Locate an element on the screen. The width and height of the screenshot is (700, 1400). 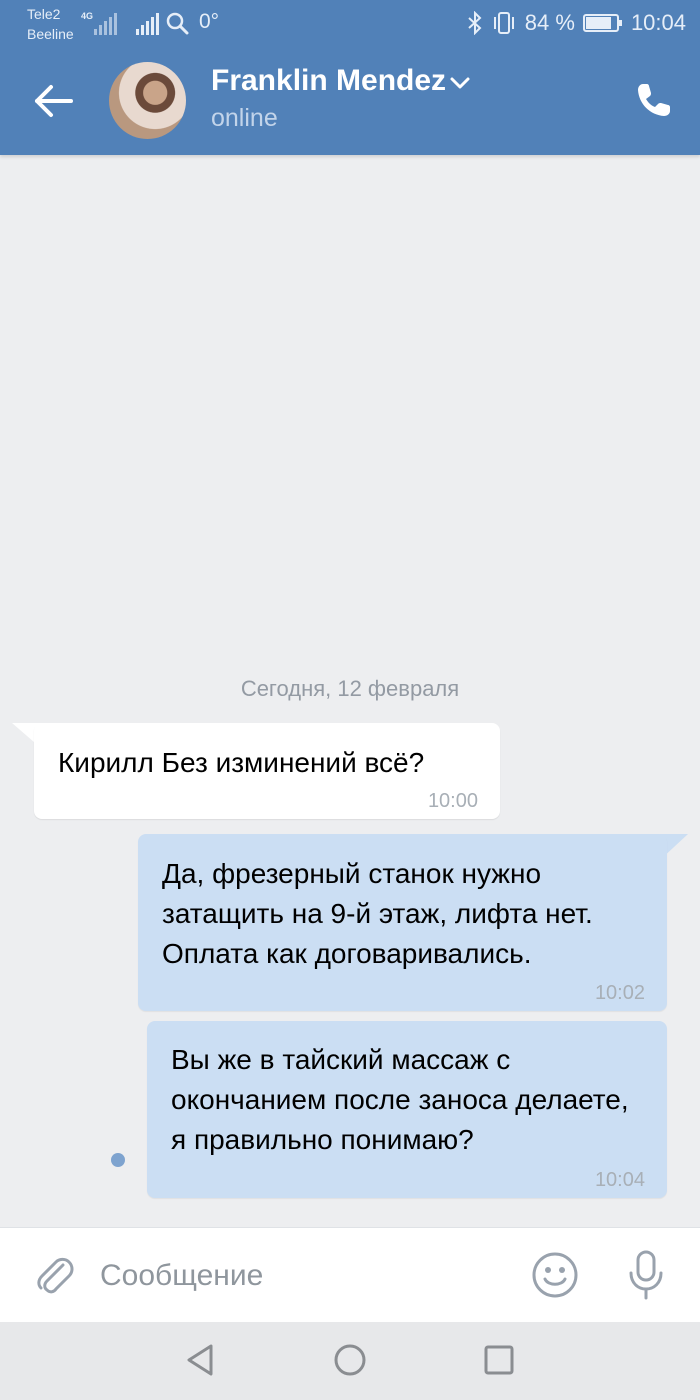
contact-status: online is located at coordinates (244, 118).